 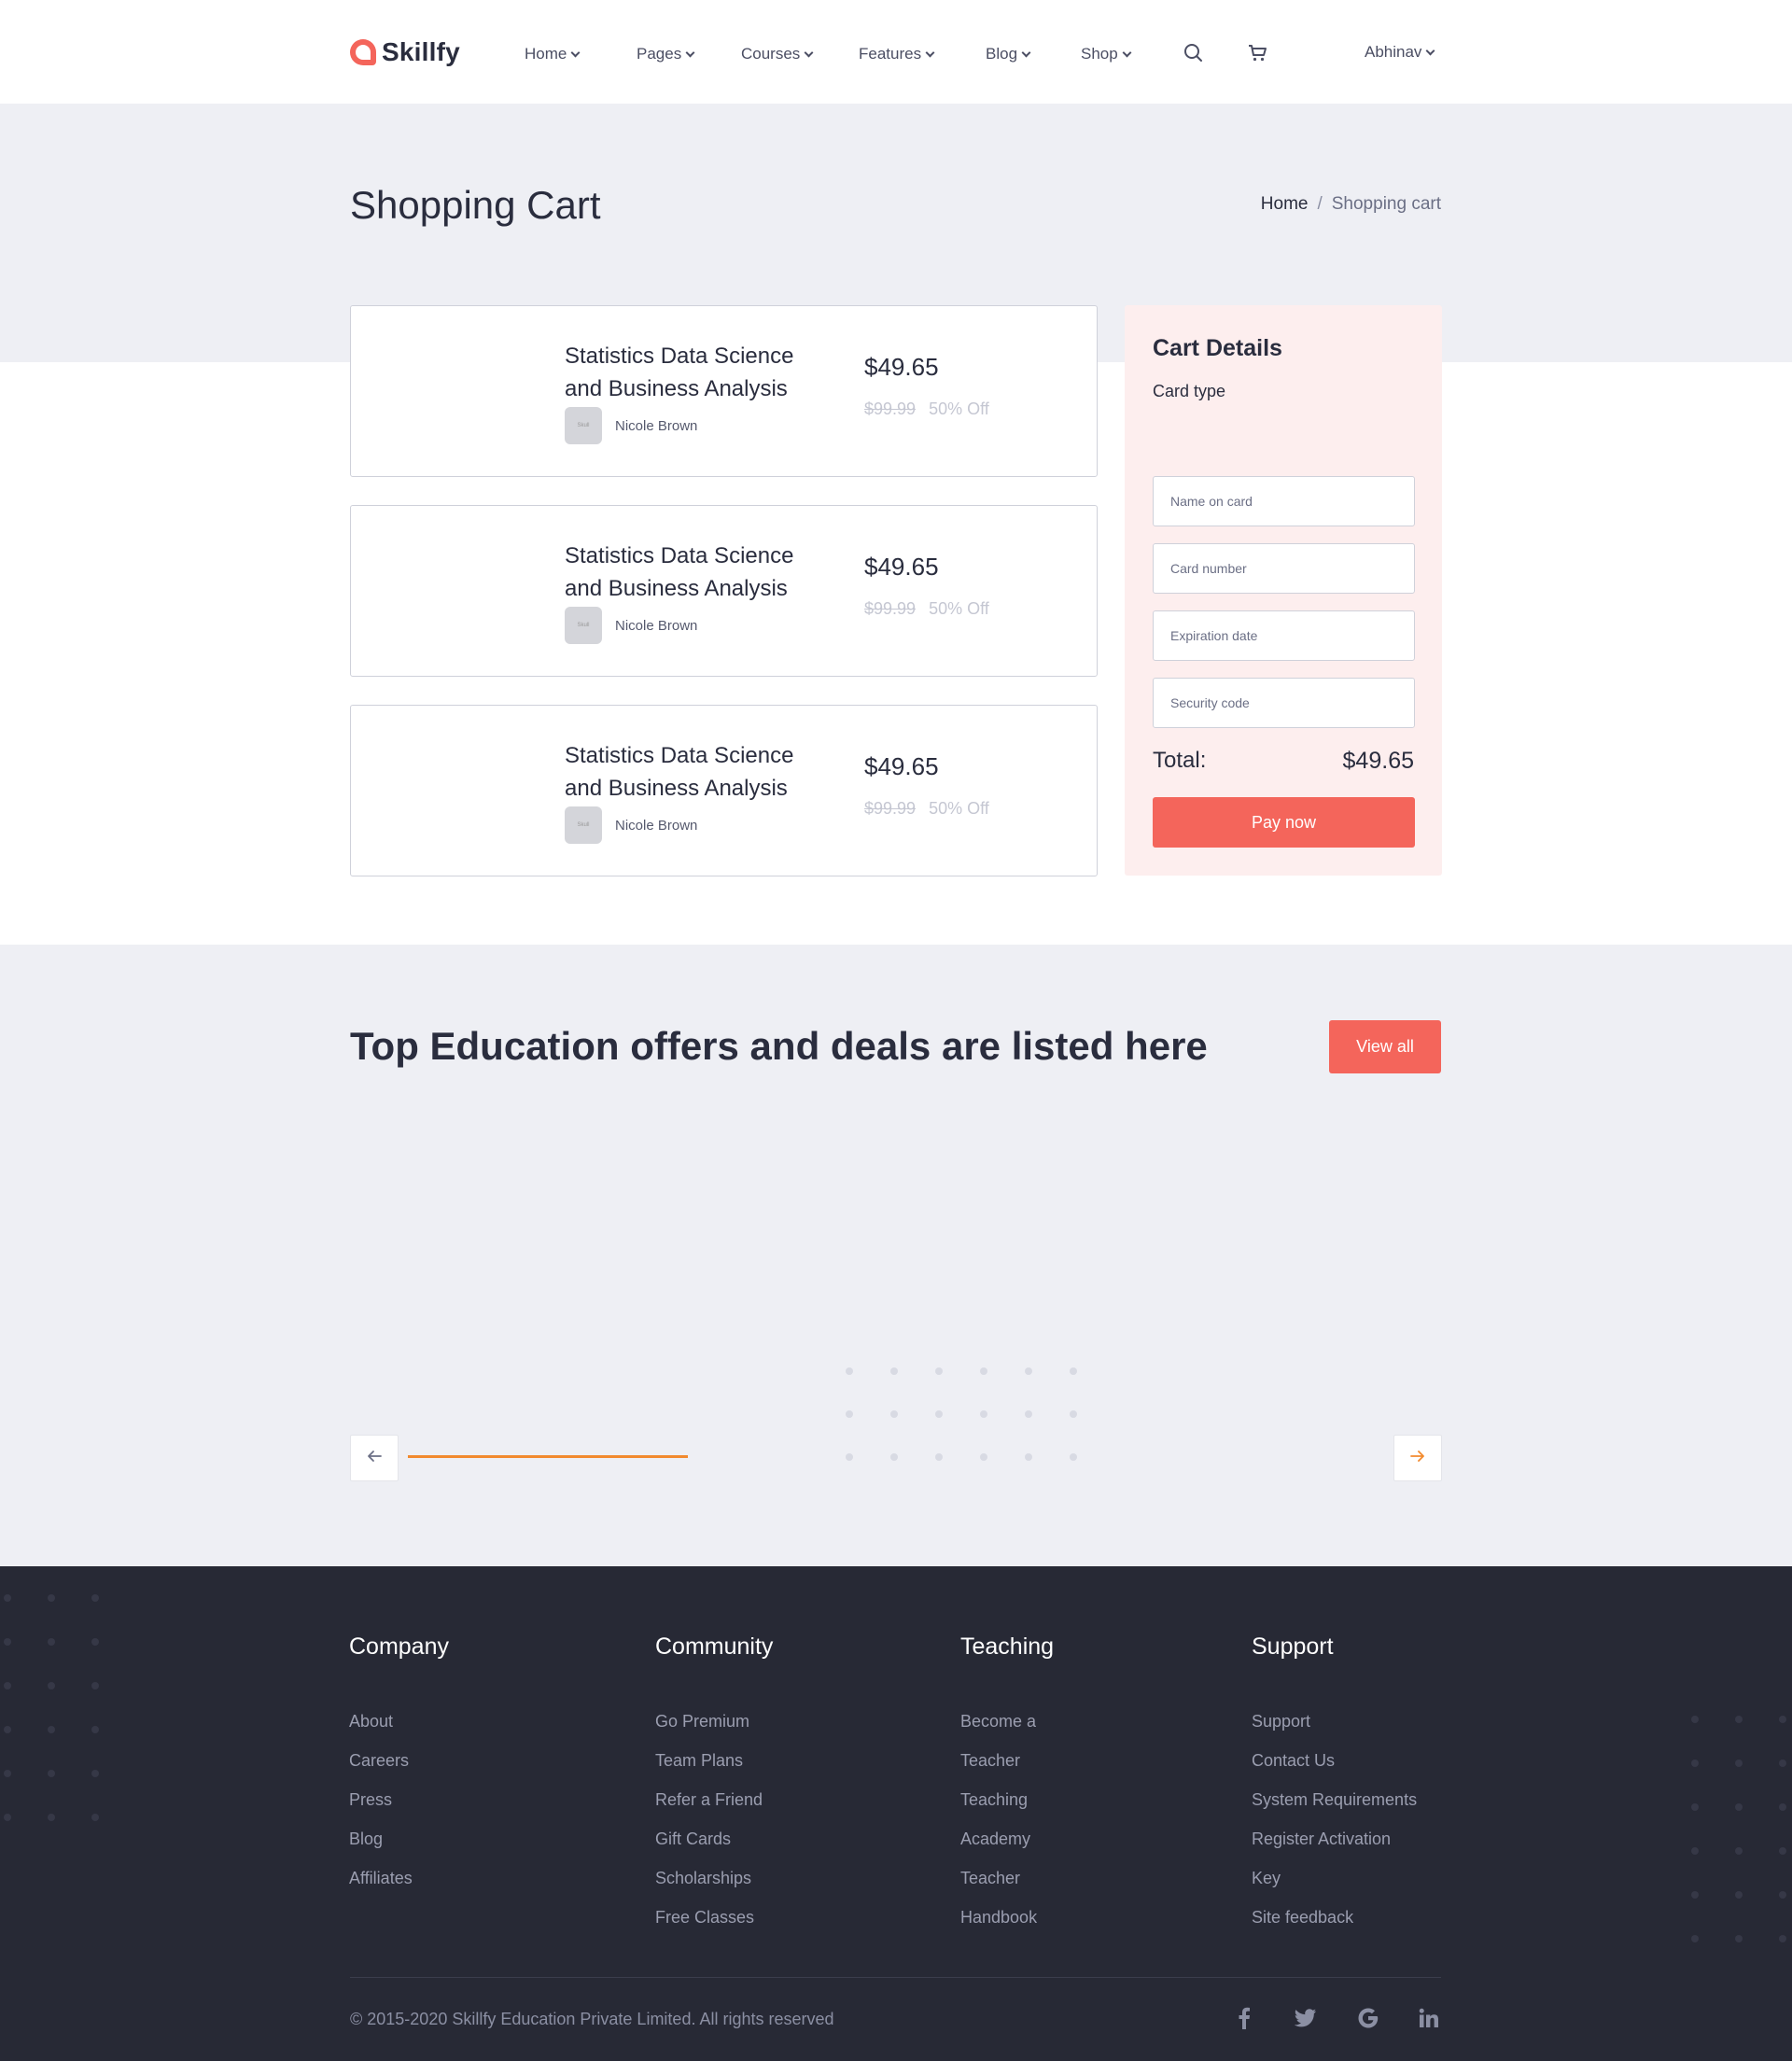 What do you see at coordinates (399, 1799) in the screenshot?
I see `footer-link: Press` at bounding box center [399, 1799].